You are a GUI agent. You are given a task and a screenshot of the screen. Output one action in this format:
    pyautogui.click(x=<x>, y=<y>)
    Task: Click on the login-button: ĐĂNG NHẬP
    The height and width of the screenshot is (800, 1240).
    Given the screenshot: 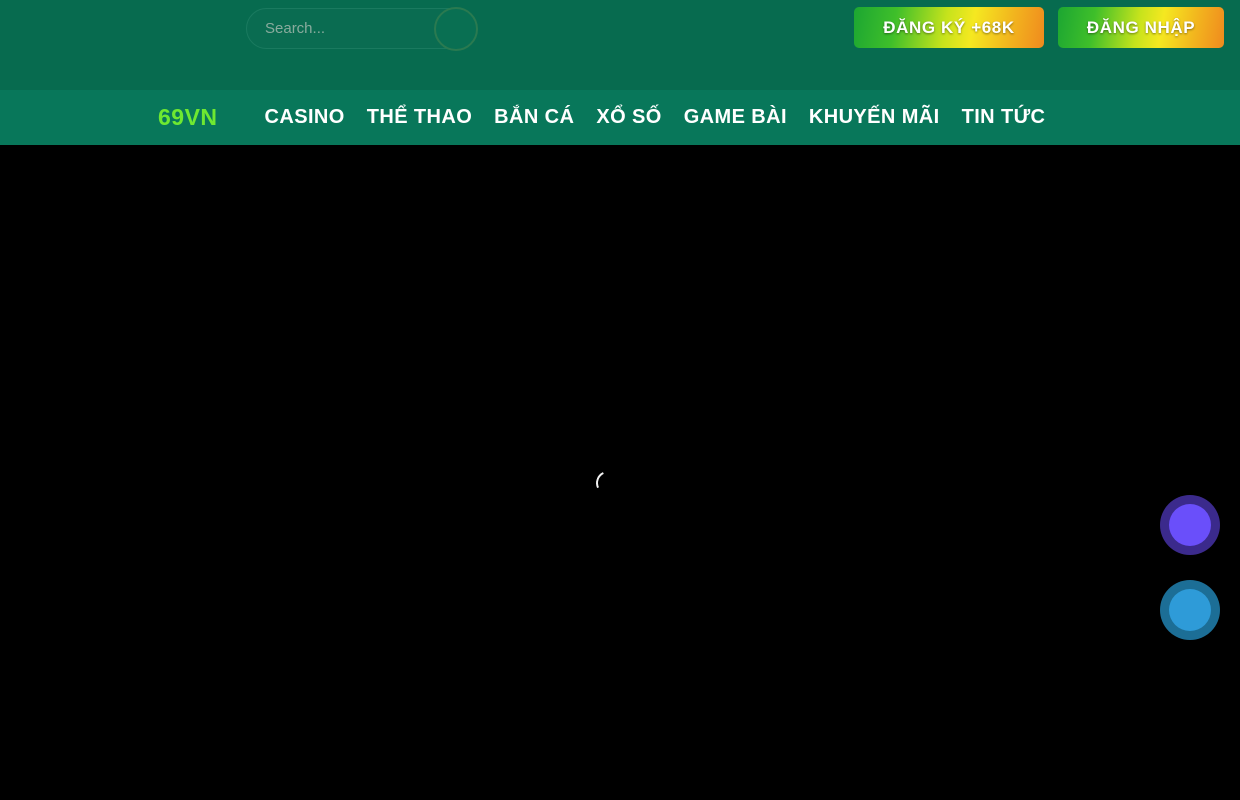 What is the action you would take?
    pyautogui.click(x=1141, y=27)
    